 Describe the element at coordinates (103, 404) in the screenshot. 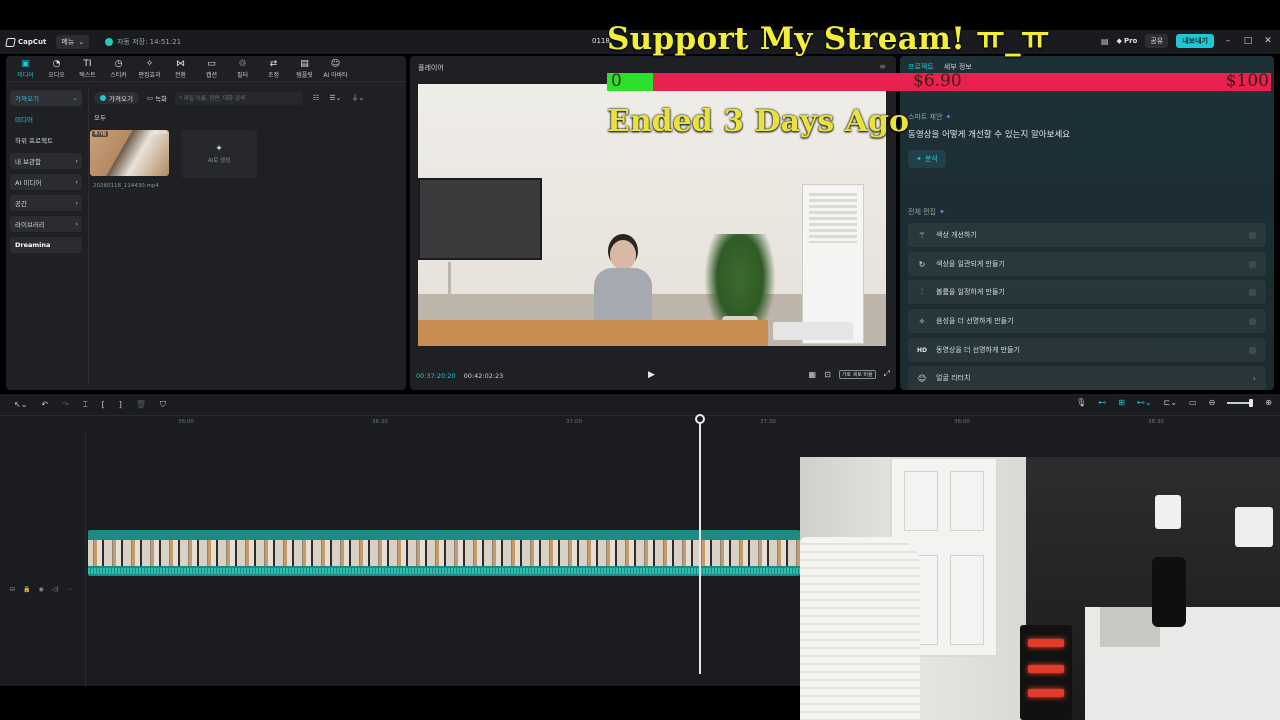

I see `split-left-icon: [` at that location.